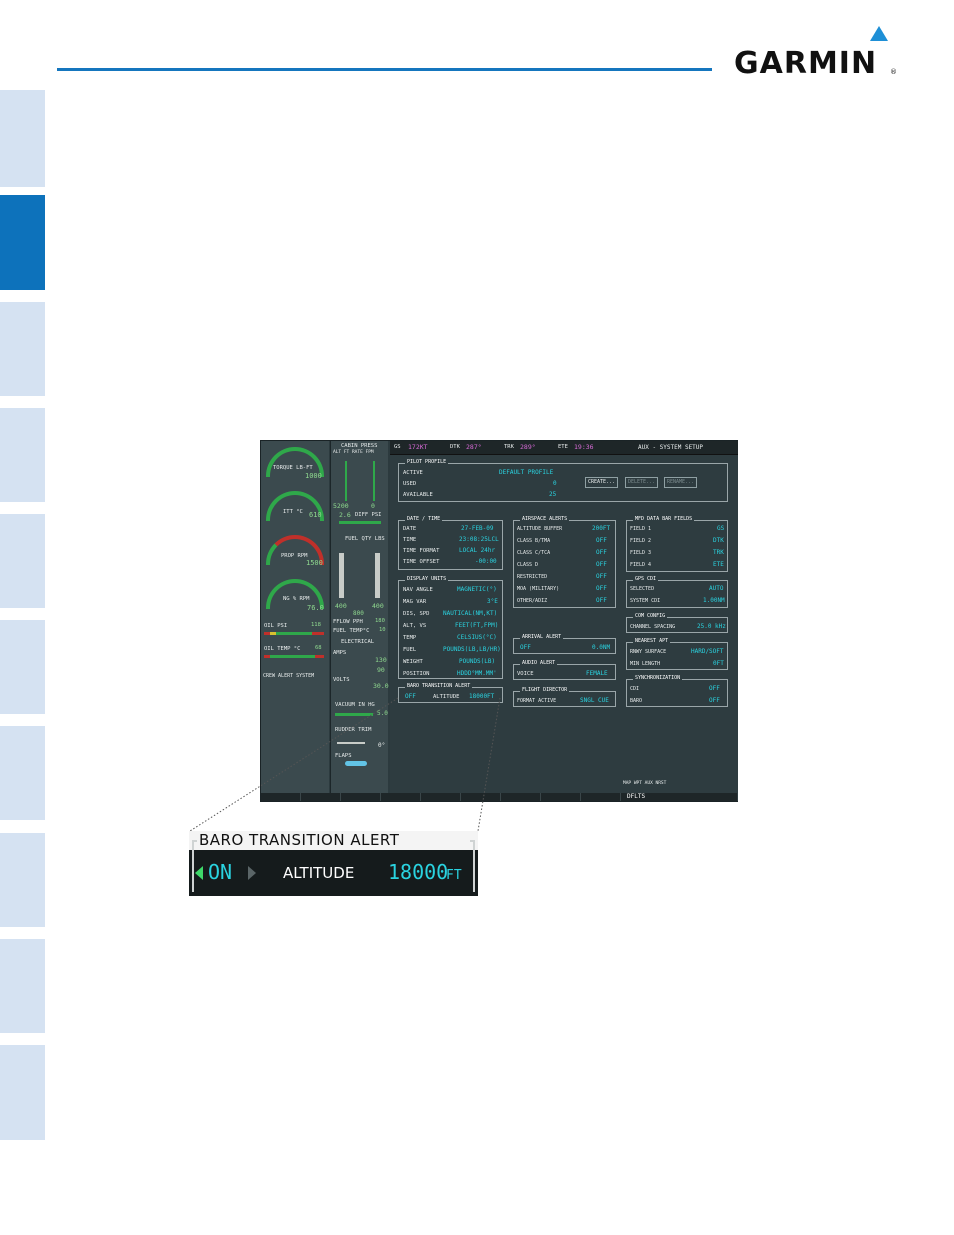 The image size is (954, 1235). What do you see at coordinates (294, 764) in the screenshot?
I see `callout-line-left` at bounding box center [294, 764].